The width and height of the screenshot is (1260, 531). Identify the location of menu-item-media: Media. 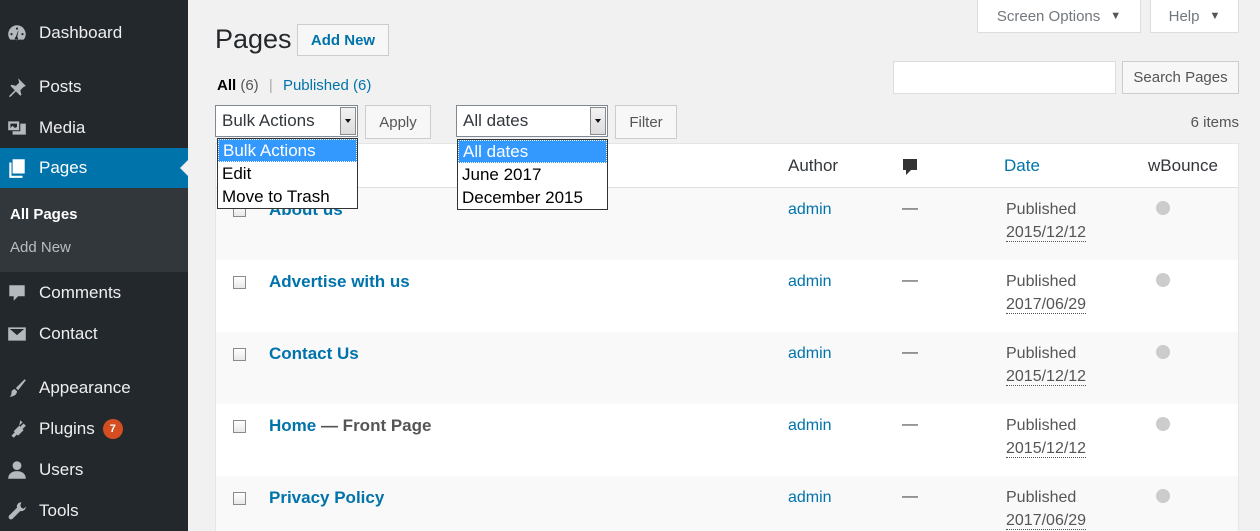
(94, 128).